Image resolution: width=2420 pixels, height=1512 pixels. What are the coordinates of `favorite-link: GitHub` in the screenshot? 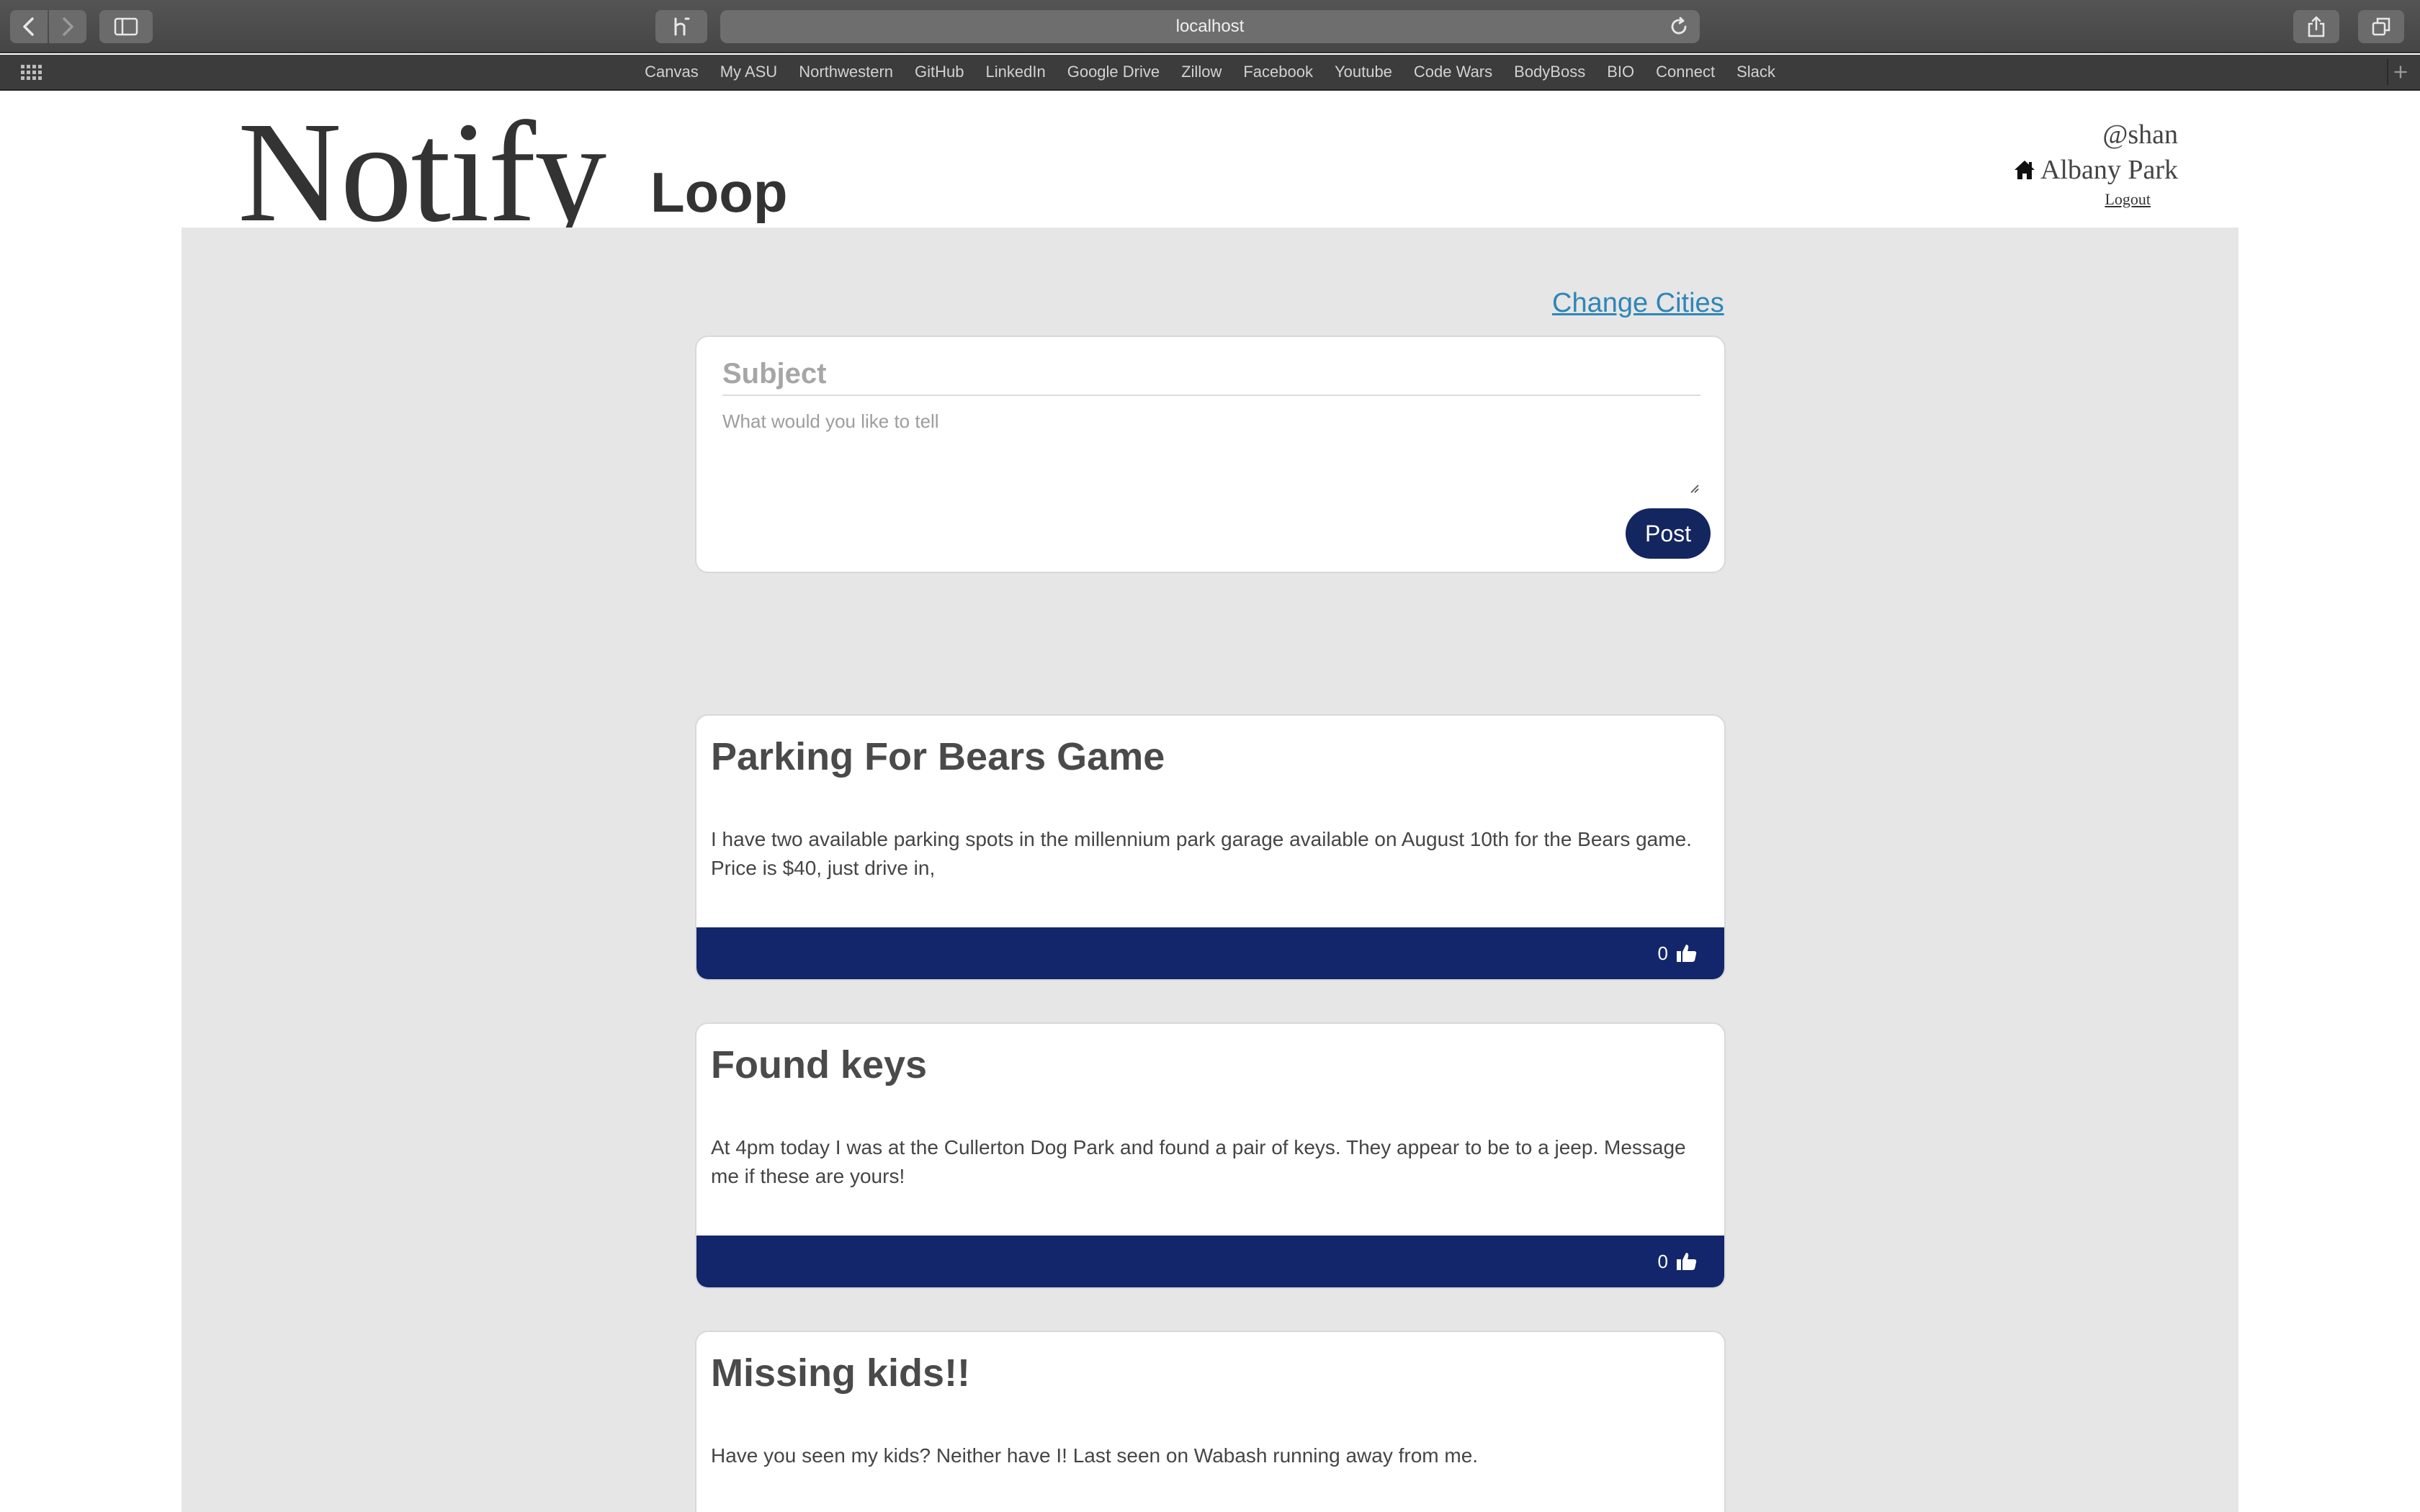 It's located at (939, 72).